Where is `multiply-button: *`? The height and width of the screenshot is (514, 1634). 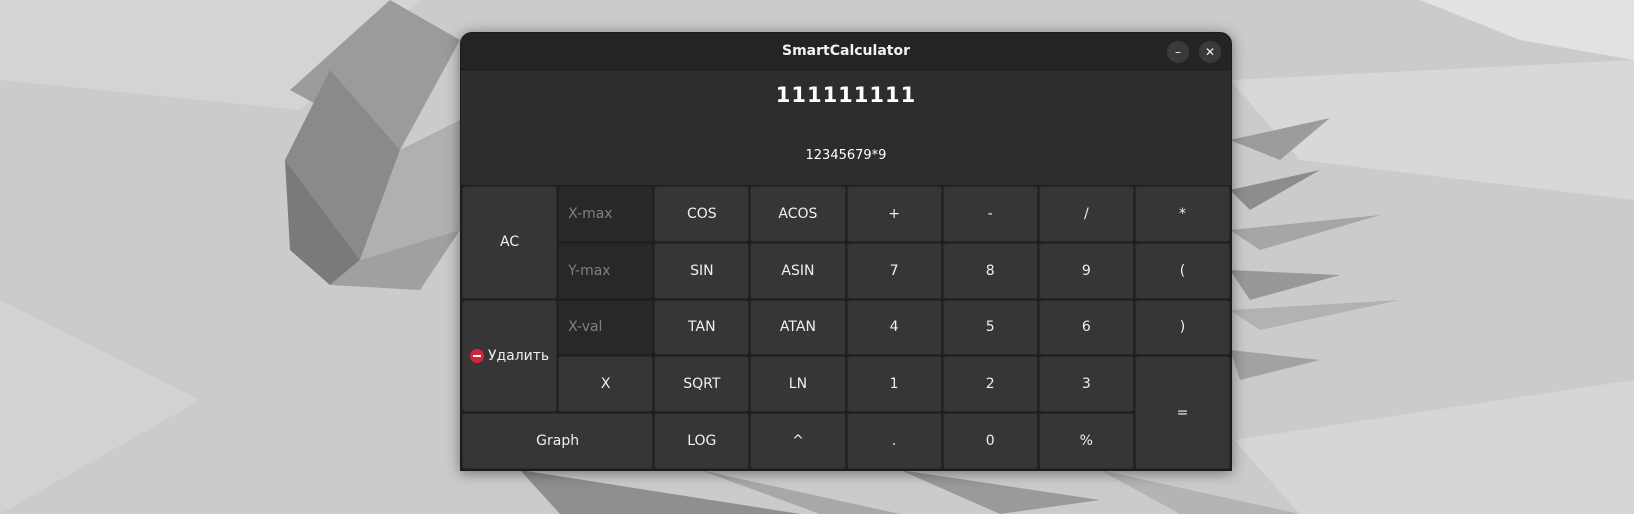 multiply-button: * is located at coordinates (1182, 214).